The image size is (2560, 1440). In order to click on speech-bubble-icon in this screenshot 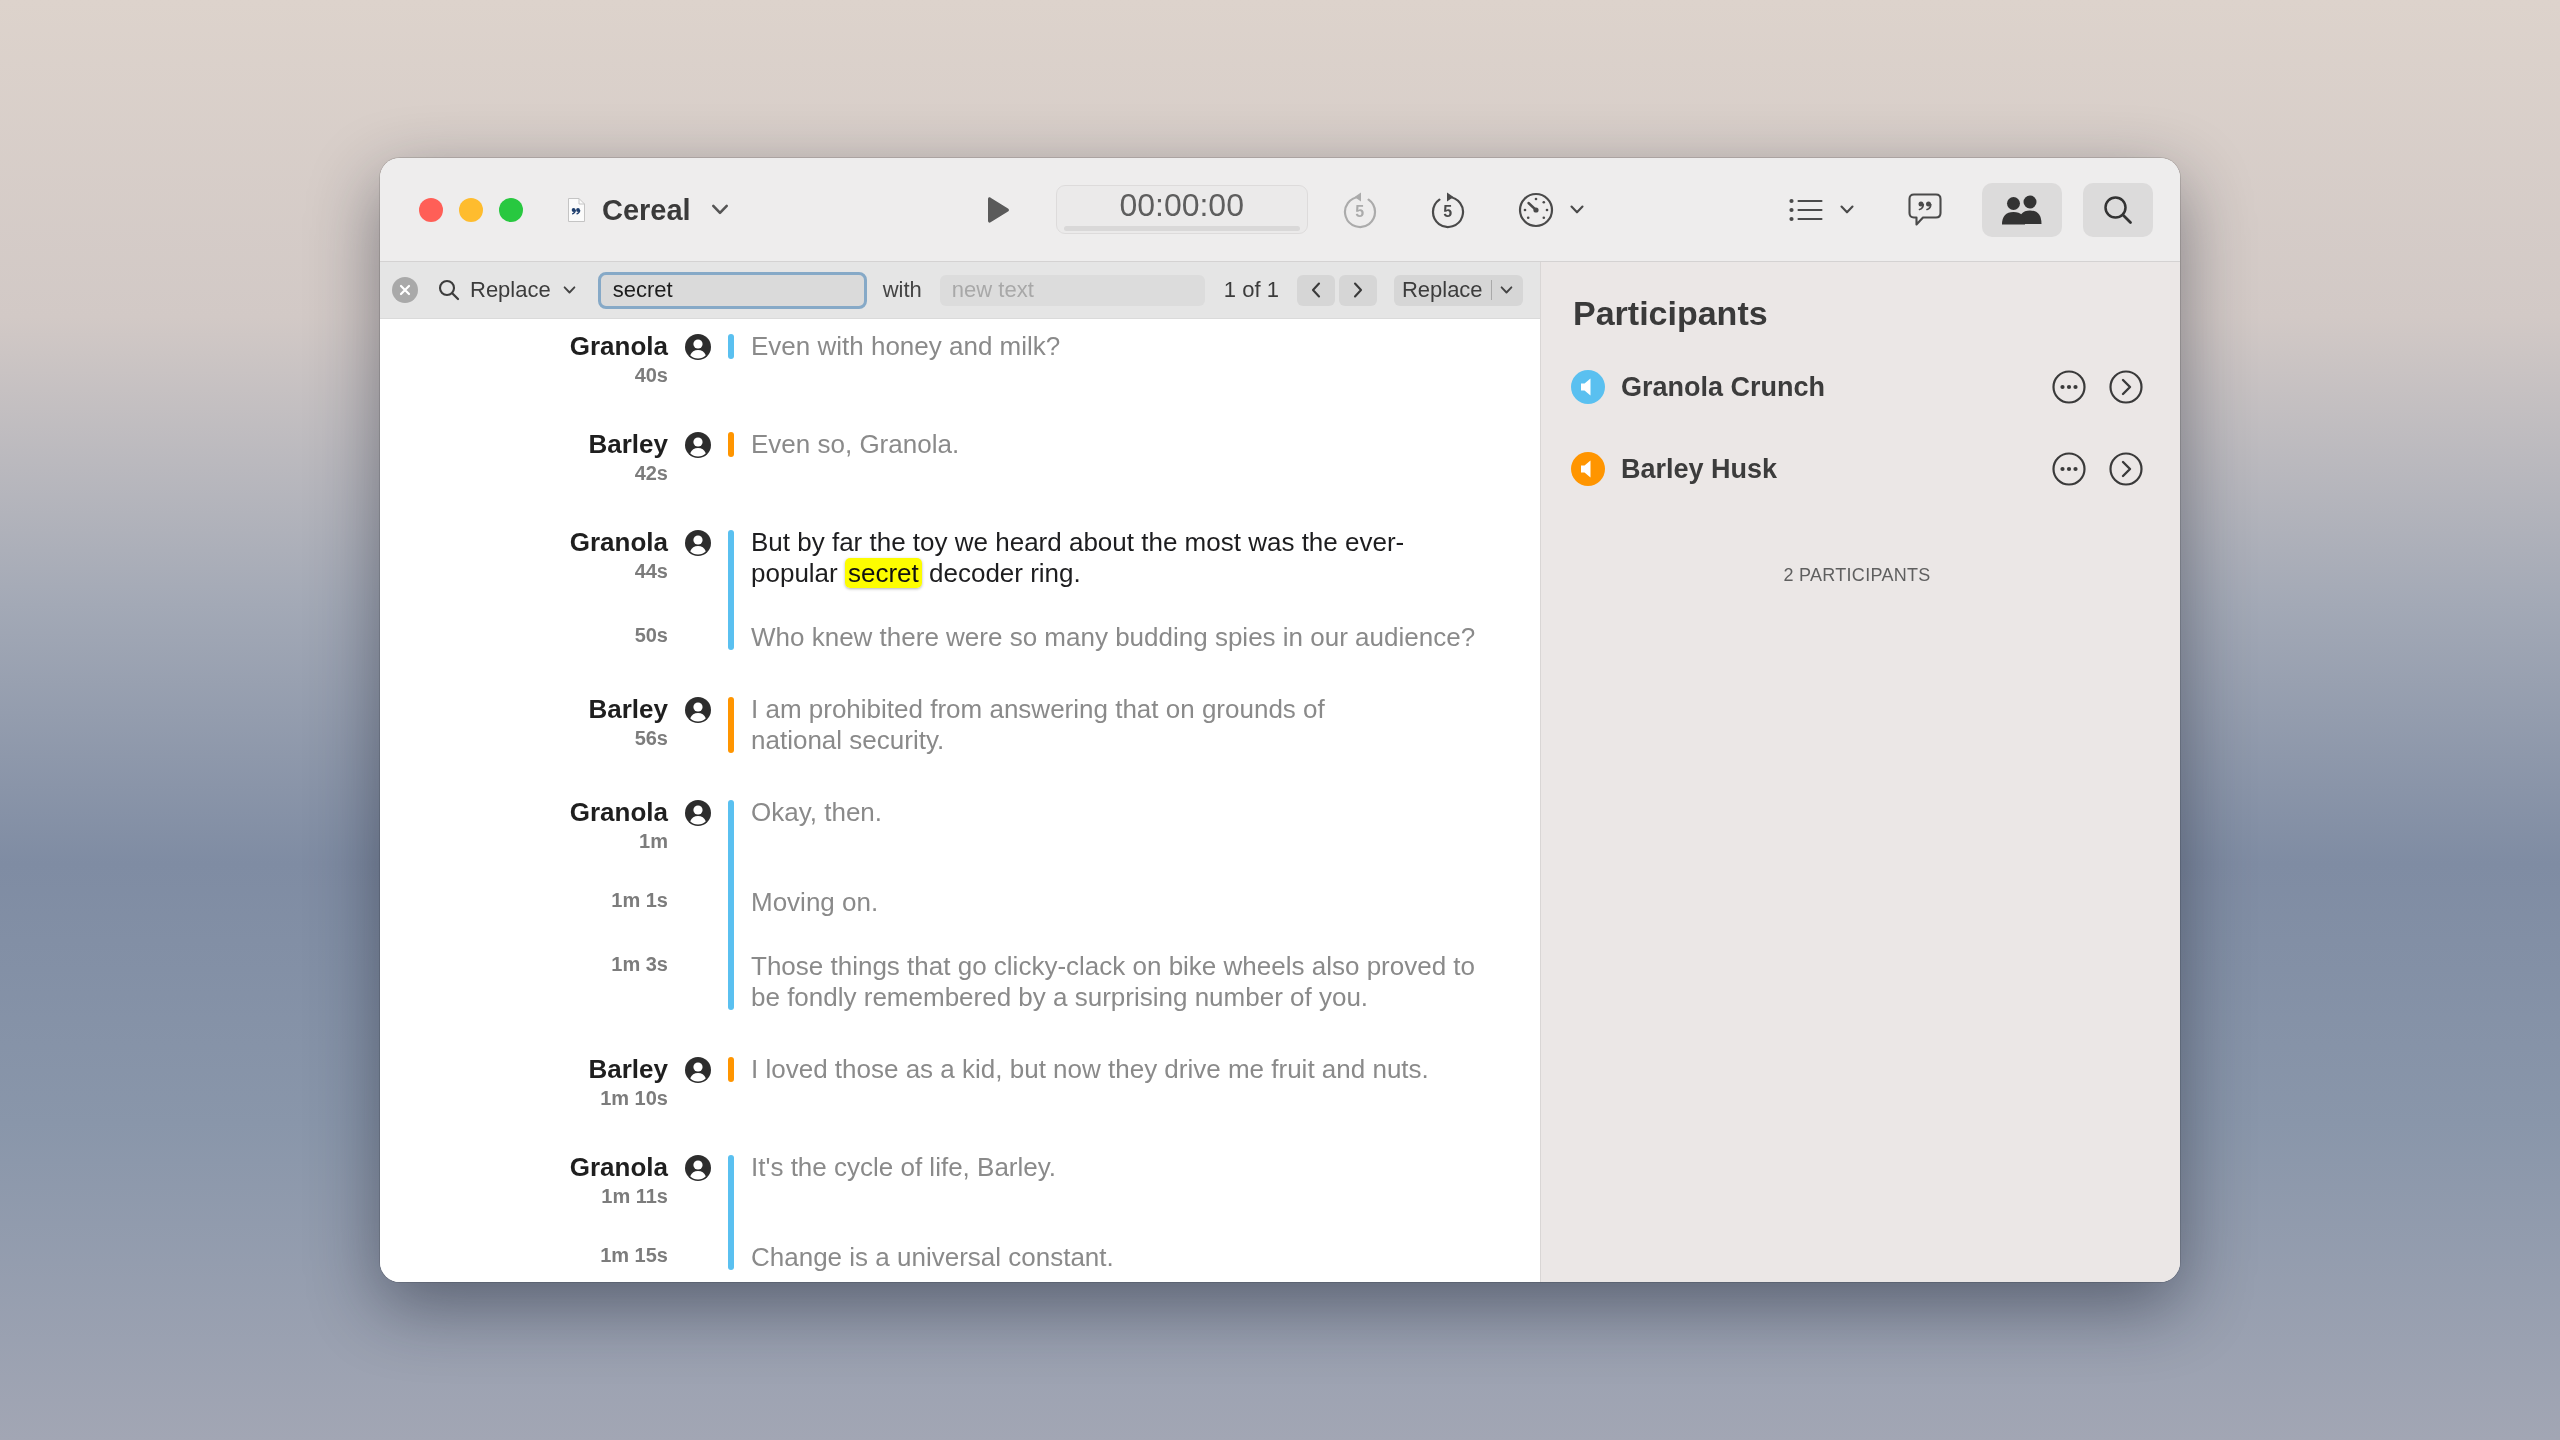, I will do `click(1924, 209)`.